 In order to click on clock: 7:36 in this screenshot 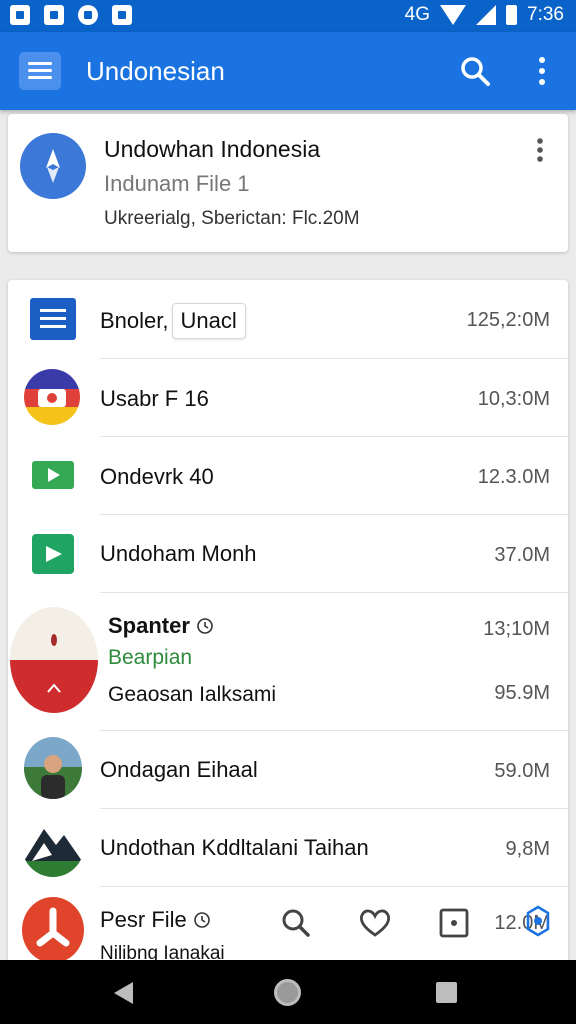, I will do `click(545, 14)`.